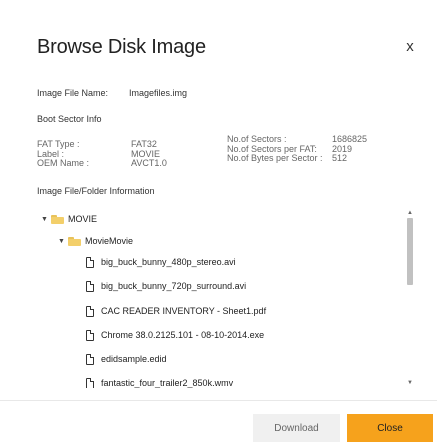 Image resolution: width=437 pixels, height=443 pixels. I want to click on label-value: MOVIE, so click(146, 153).